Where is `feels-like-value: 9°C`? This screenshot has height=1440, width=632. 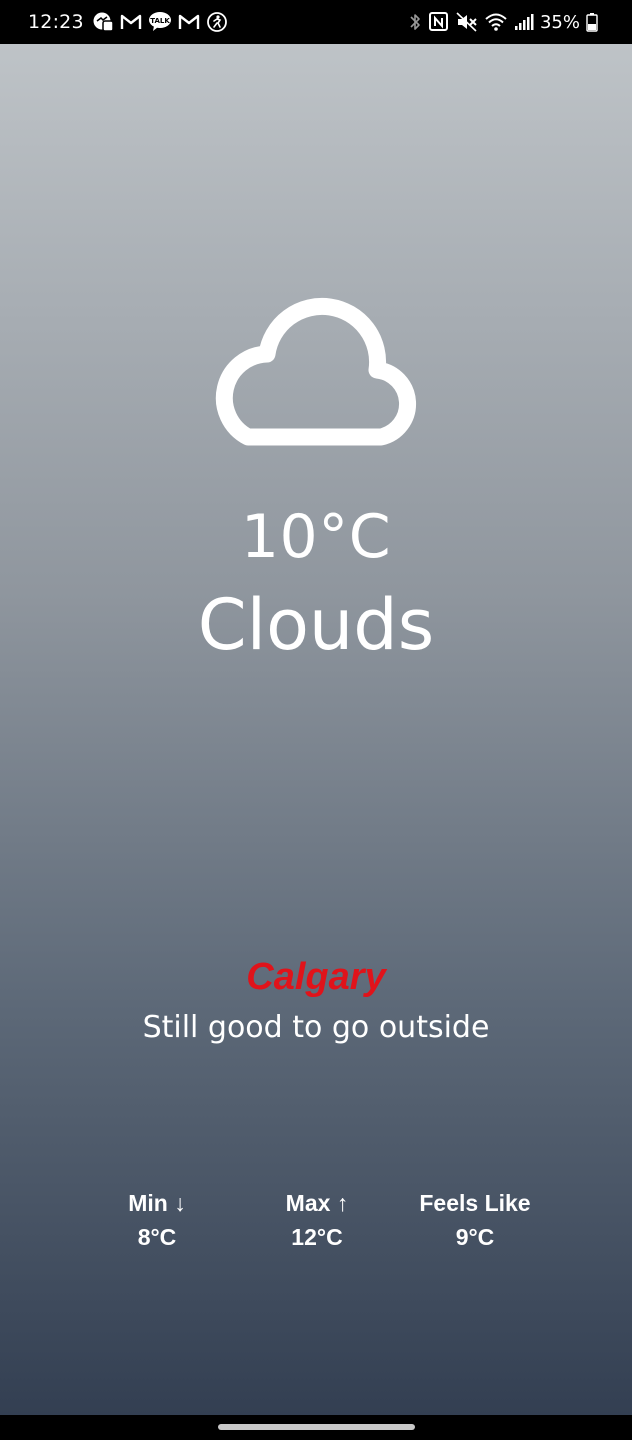 feels-like-value: 9°C is located at coordinates (475, 1237).